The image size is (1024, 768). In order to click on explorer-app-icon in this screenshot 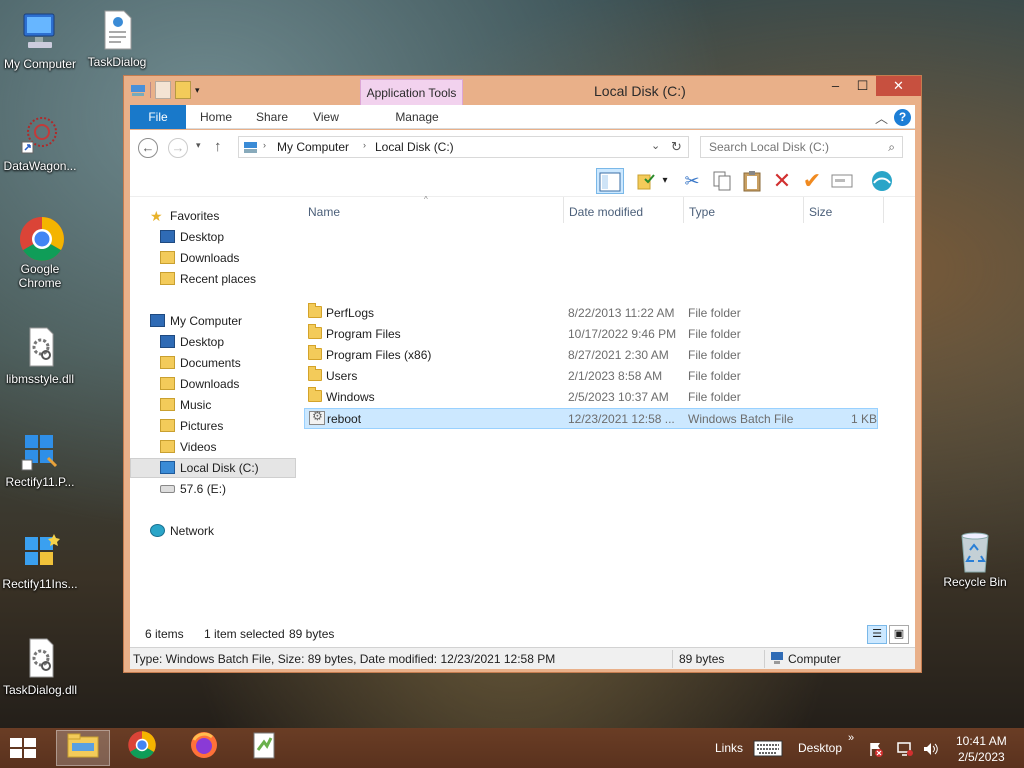, I will do `click(138, 90)`.